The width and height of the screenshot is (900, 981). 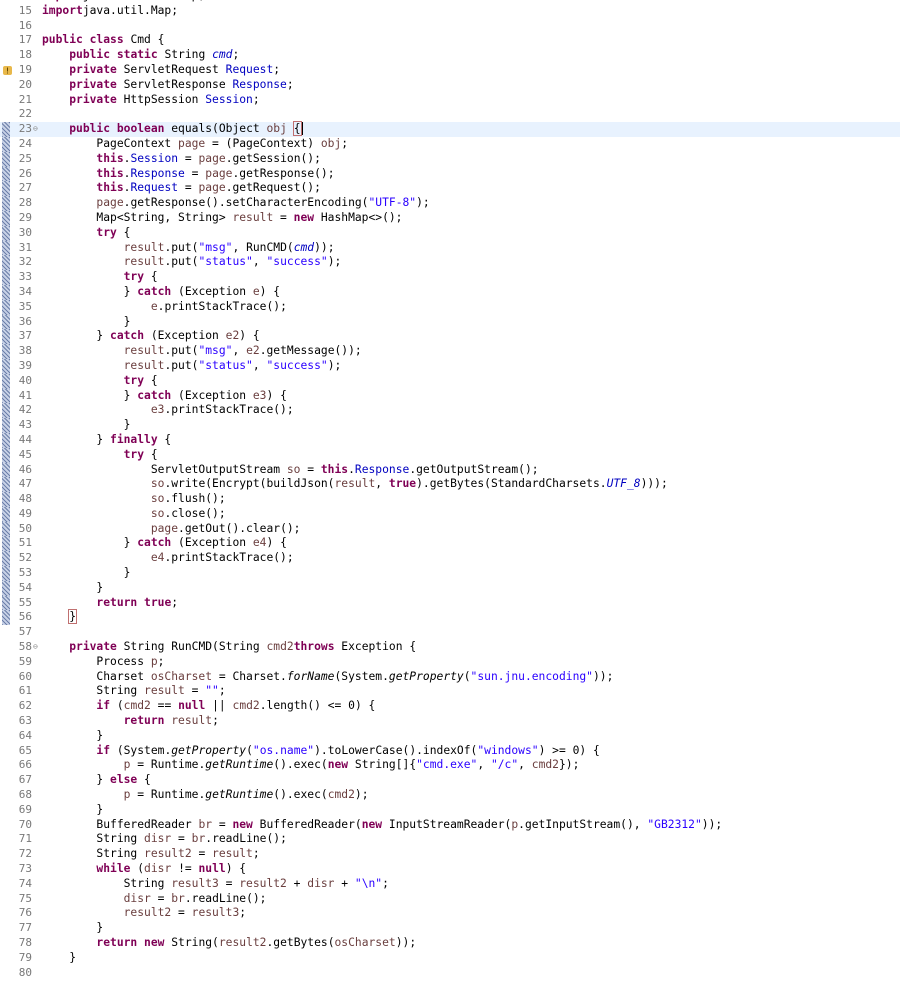 What do you see at coordinates (167, 85) in the screenshot?
I see `code-text: private ServletResponse Response;` at bounding box center [167, 85].